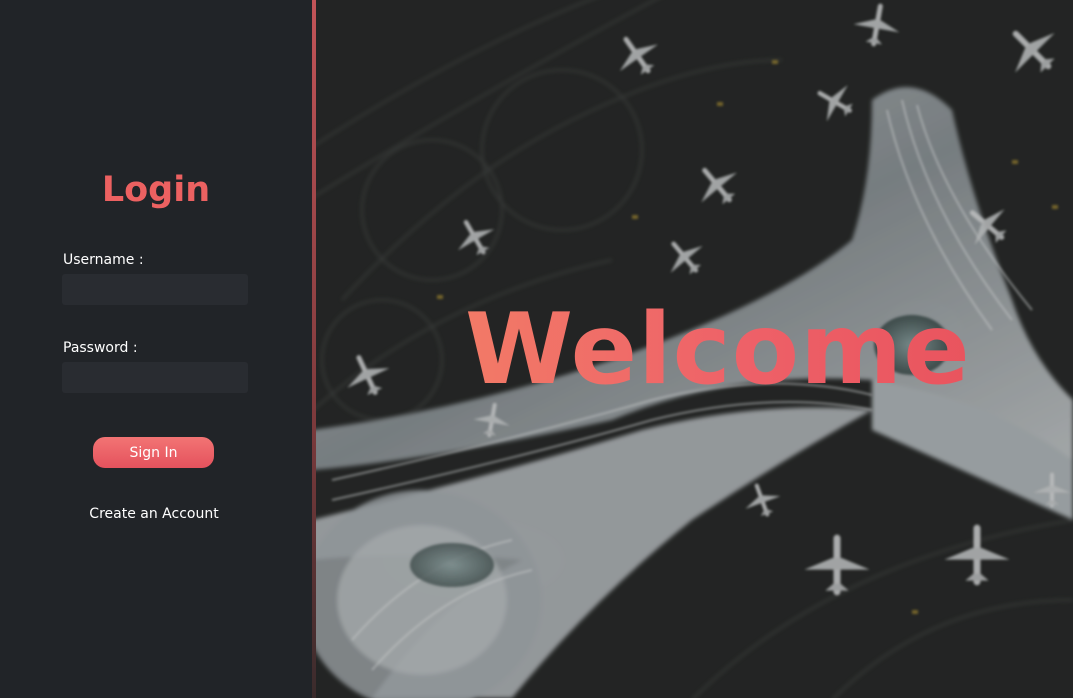 The image size is (1073, 698). What do you see at coordinates (155, 289) in the screenshot?
I see `username-input` at bounding box center [155, 289].